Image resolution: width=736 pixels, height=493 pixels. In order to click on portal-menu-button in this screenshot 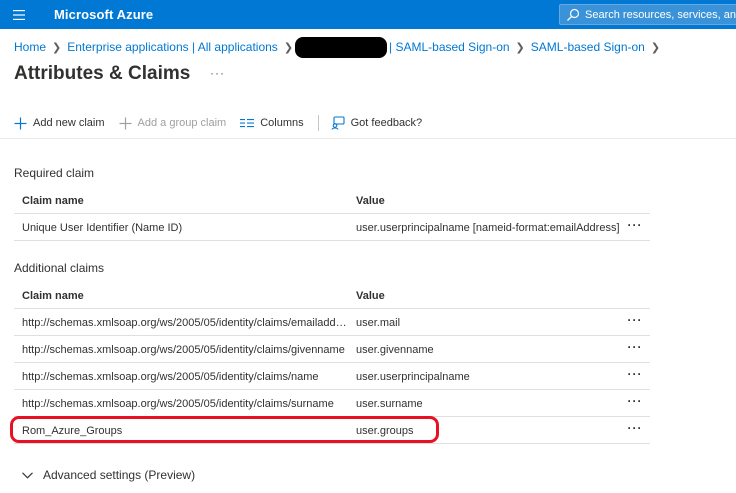, I will do `click(19, 14)`.